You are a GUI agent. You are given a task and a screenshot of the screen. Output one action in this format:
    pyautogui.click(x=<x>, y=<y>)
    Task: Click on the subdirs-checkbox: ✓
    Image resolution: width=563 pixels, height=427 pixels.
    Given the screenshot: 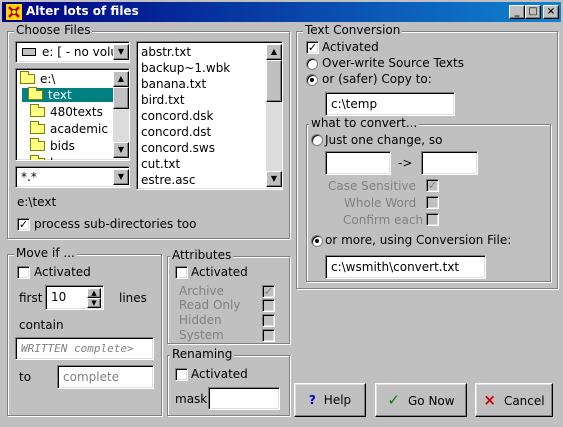 What is the action you would take?
    pyautogui.click(x=23, y=224)
    